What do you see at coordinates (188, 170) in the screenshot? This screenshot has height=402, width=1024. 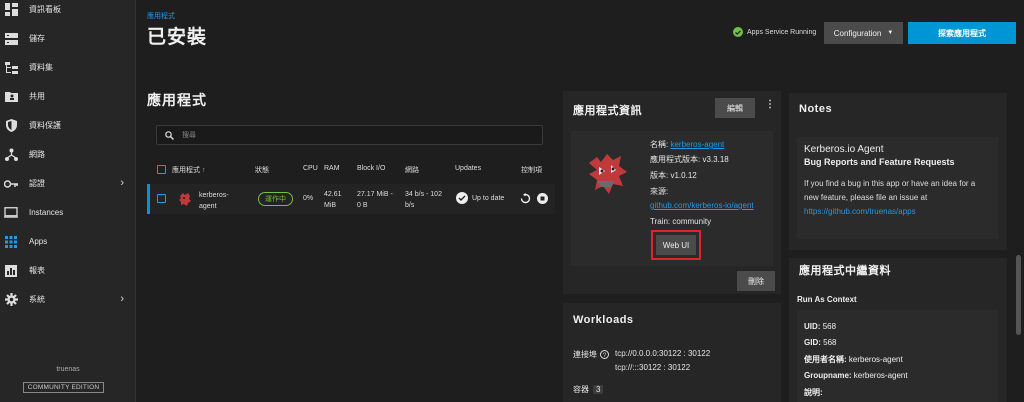 I see `column-header-name: 應用程式 ↑` at bounding box center [188, 170].